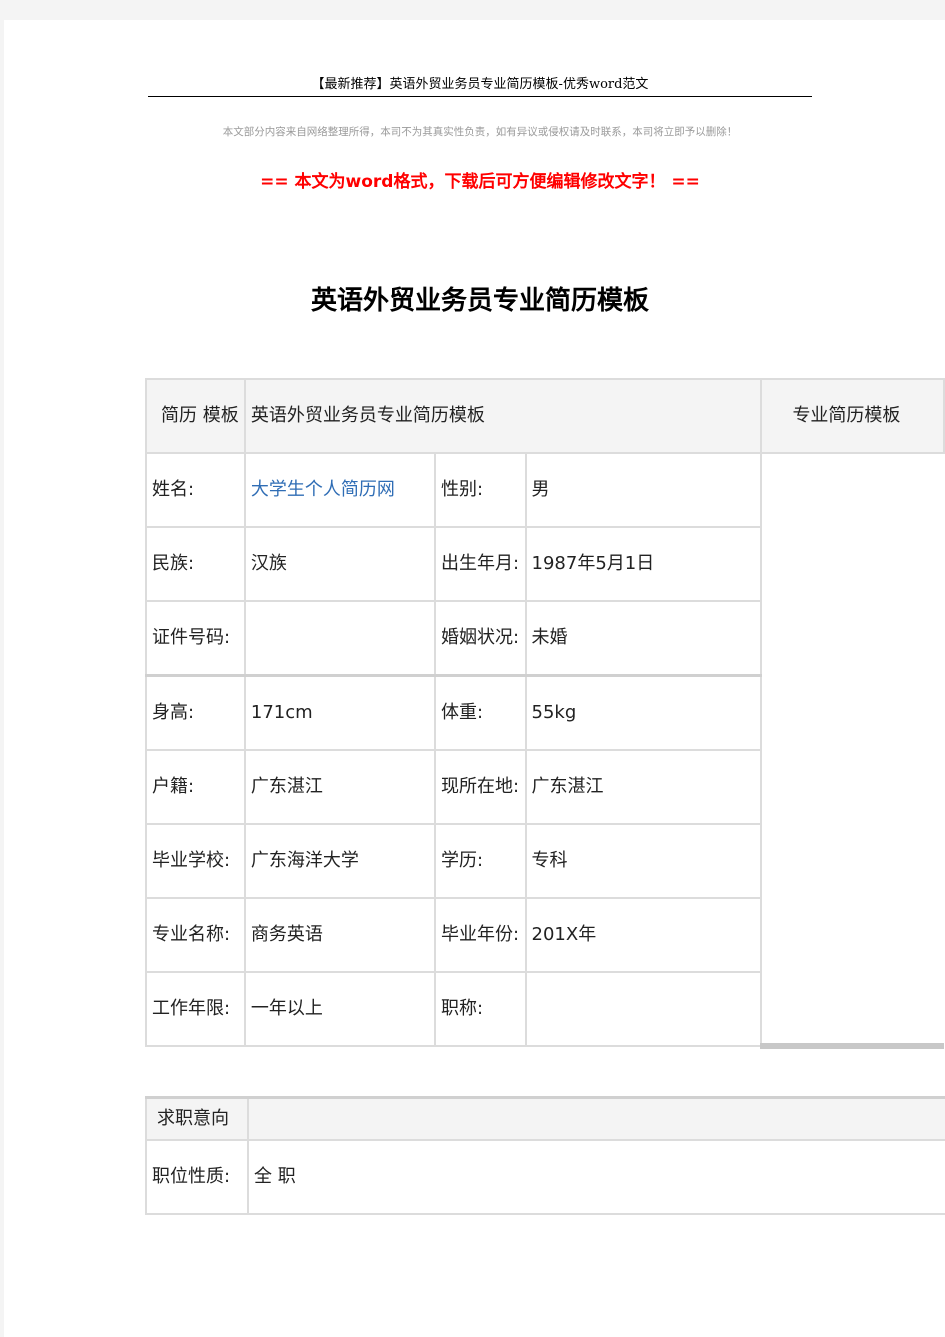  I want to click on field-value: 商务英语, so click(340, 935).